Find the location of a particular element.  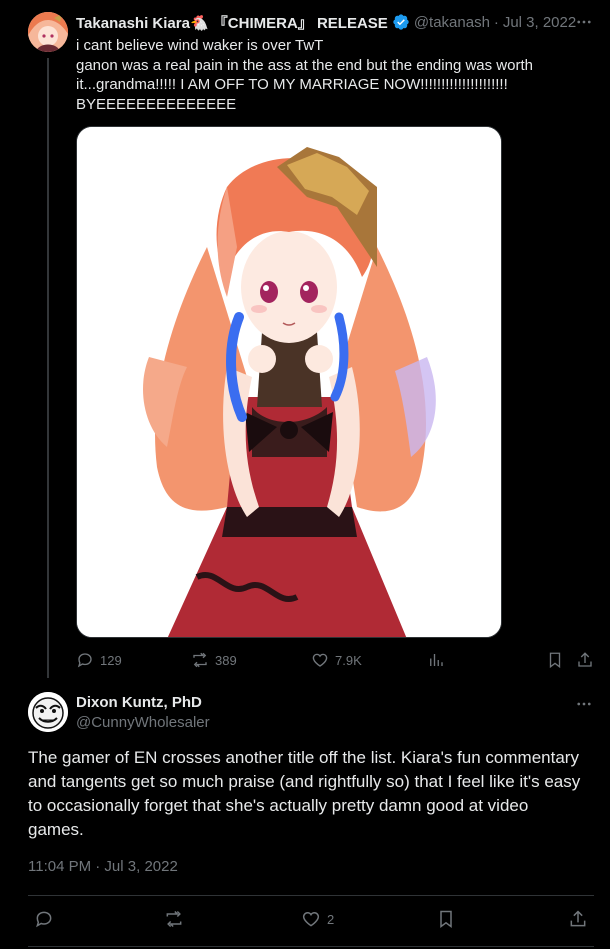

analytics-icon is located at coordinates (436, 660).